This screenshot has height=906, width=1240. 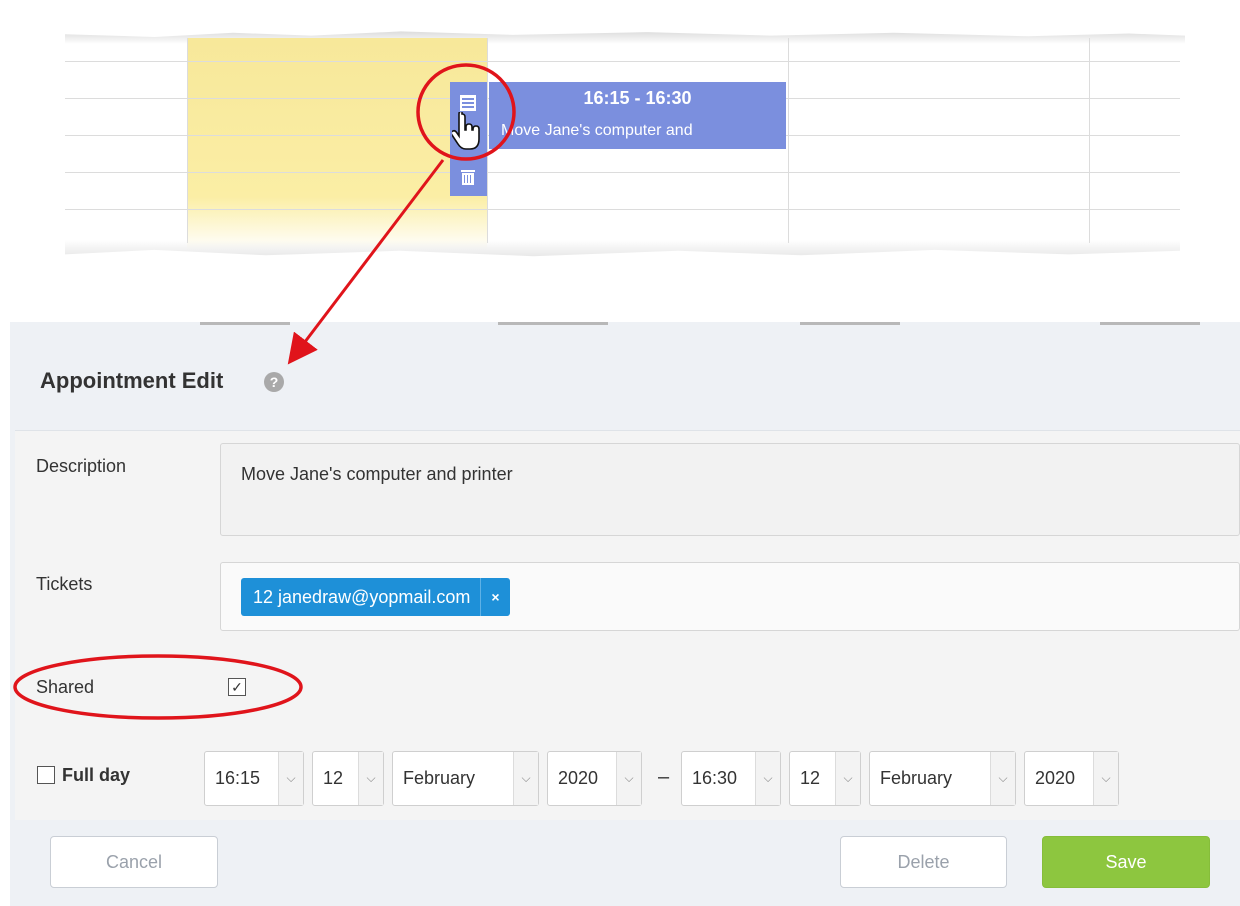 I want to click on end-time-select: 16:30 ⌵, so click(x=731, y=778).